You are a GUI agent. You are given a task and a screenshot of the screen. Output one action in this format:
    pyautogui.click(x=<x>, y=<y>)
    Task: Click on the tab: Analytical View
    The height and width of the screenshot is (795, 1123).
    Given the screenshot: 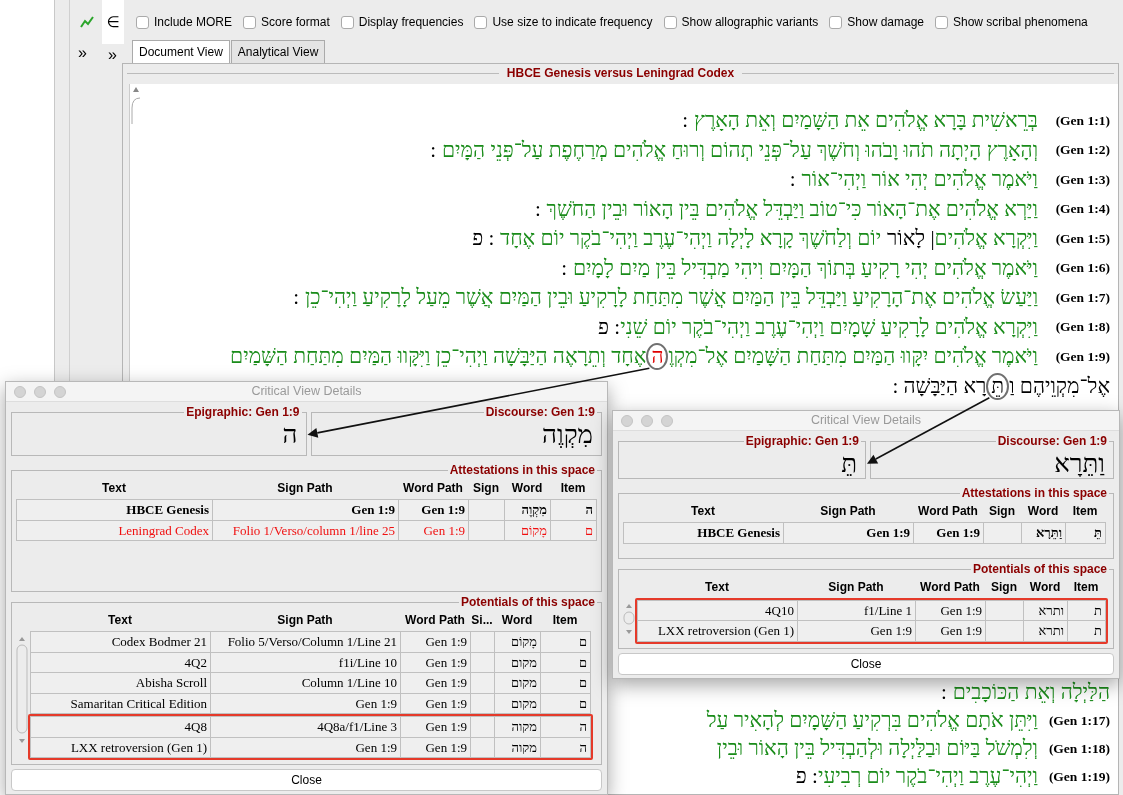 What is the action you would take?
    pyautogui.click(x=278, y=51)
    